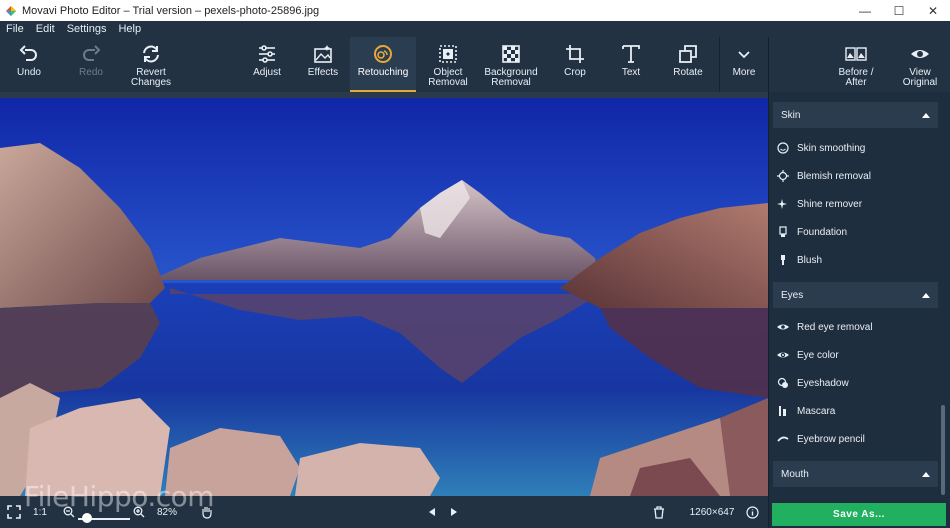 This screenshot has height=528, width=950. I want to click on red-eye-removal-label: Red eye removal, so click(835, 327).